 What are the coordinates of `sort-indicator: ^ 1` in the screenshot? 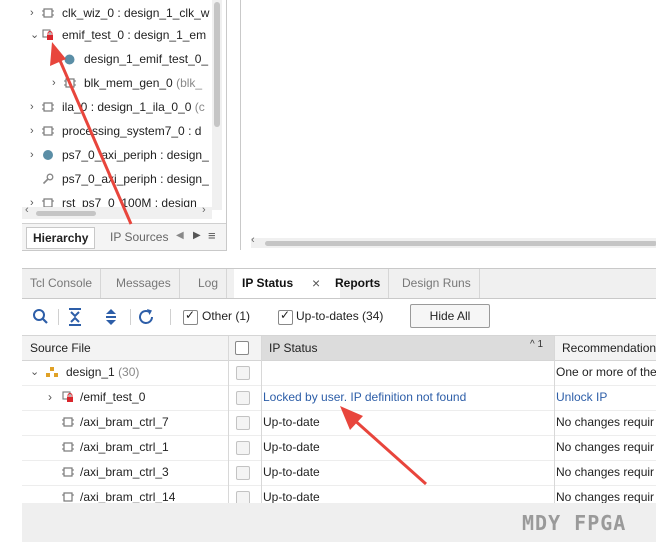 It's located at (537, 344).